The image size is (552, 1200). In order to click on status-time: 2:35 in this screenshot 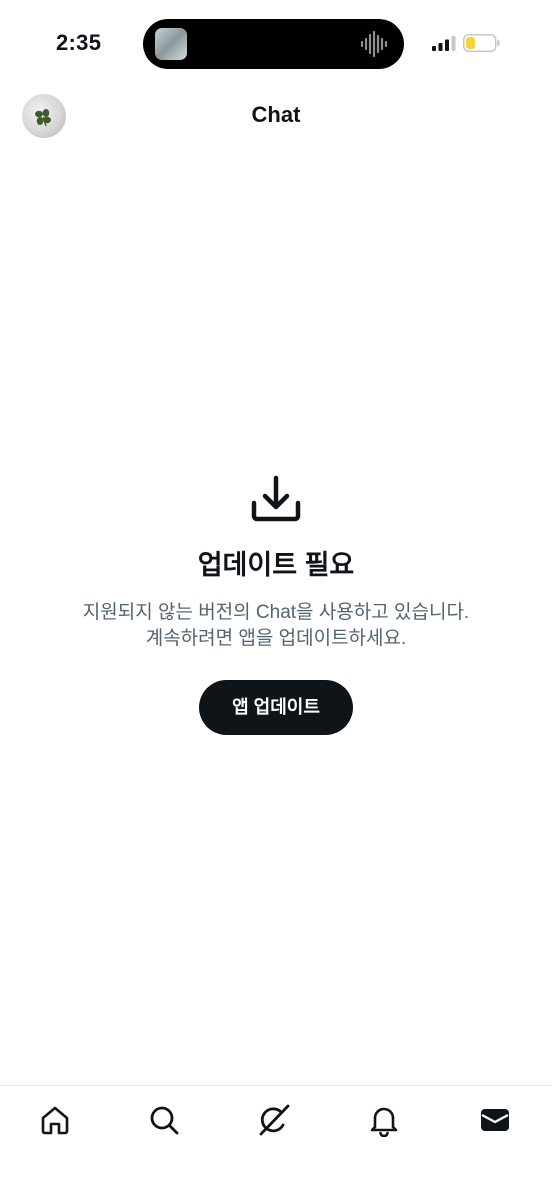, I will do `click(79, 42)`.